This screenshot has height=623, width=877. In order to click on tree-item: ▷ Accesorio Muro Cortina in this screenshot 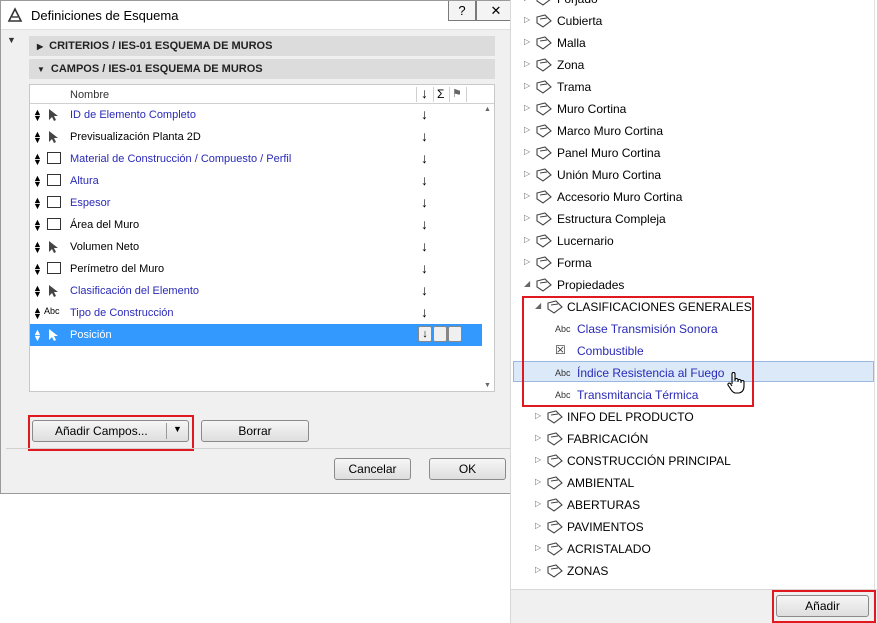, I will do `click(694, 197)`.